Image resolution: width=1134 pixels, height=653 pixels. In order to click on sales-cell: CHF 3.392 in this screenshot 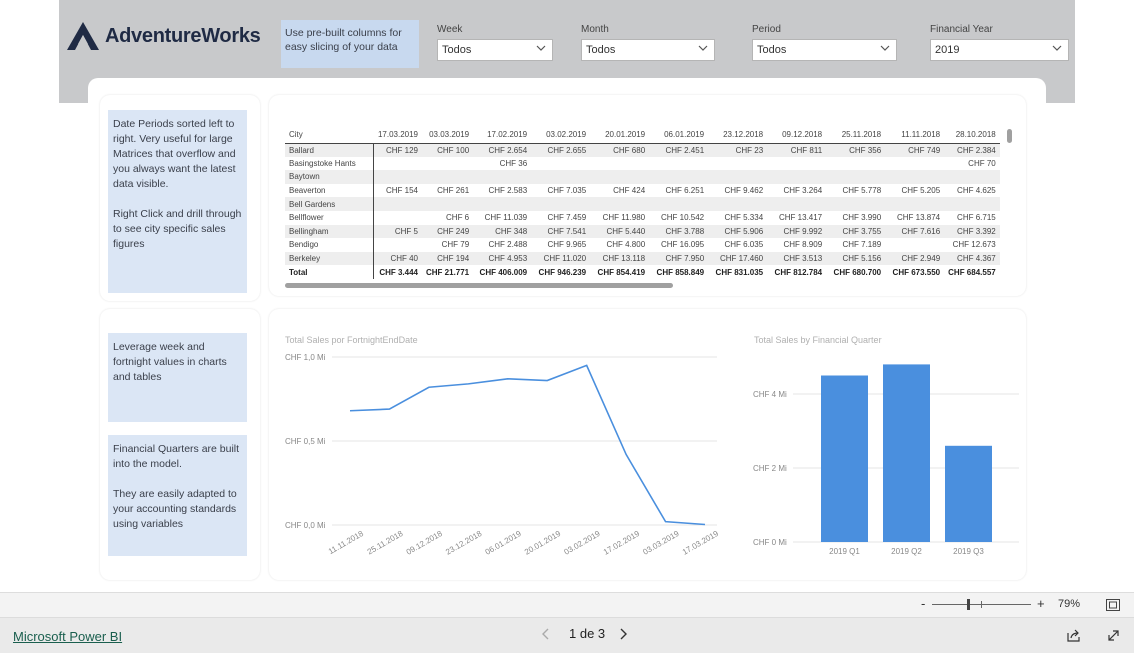, I will do `click(972, 231)`.